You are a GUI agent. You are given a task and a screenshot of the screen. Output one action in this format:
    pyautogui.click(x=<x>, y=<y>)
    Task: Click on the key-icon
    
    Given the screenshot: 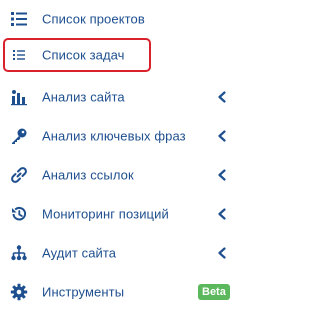 What is the action you would take?
    pyautogui.click(x=19, y=136)
    